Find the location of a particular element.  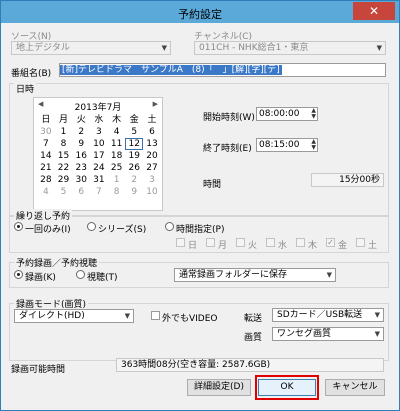

calendar-day: 21 is located at coordinates (46, 168).